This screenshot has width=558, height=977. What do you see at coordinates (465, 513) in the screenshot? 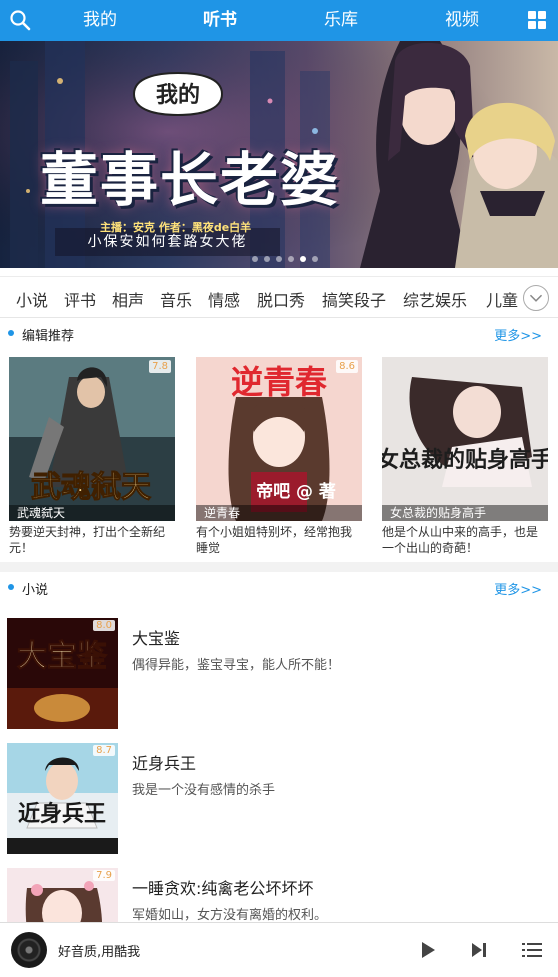
I see `card-caption: 女总裁的贴身高手` at bounding box center [465, 513].